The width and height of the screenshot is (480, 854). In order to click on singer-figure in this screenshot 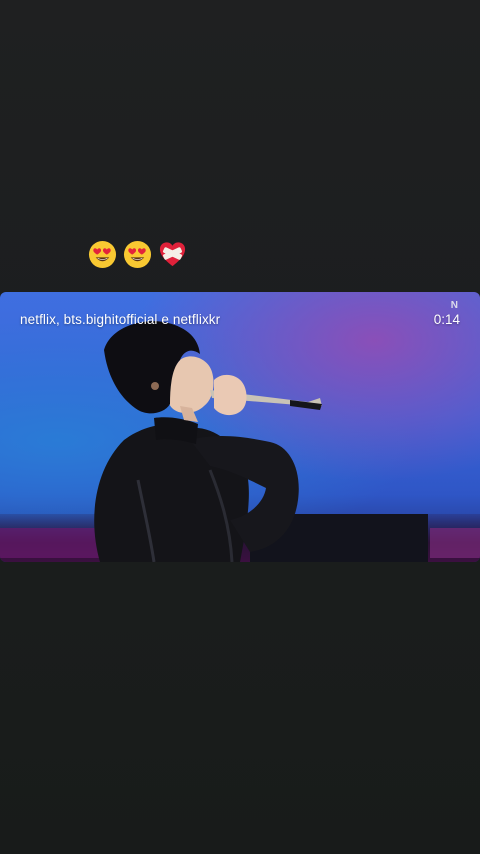, I will do `click(208, 441)`.